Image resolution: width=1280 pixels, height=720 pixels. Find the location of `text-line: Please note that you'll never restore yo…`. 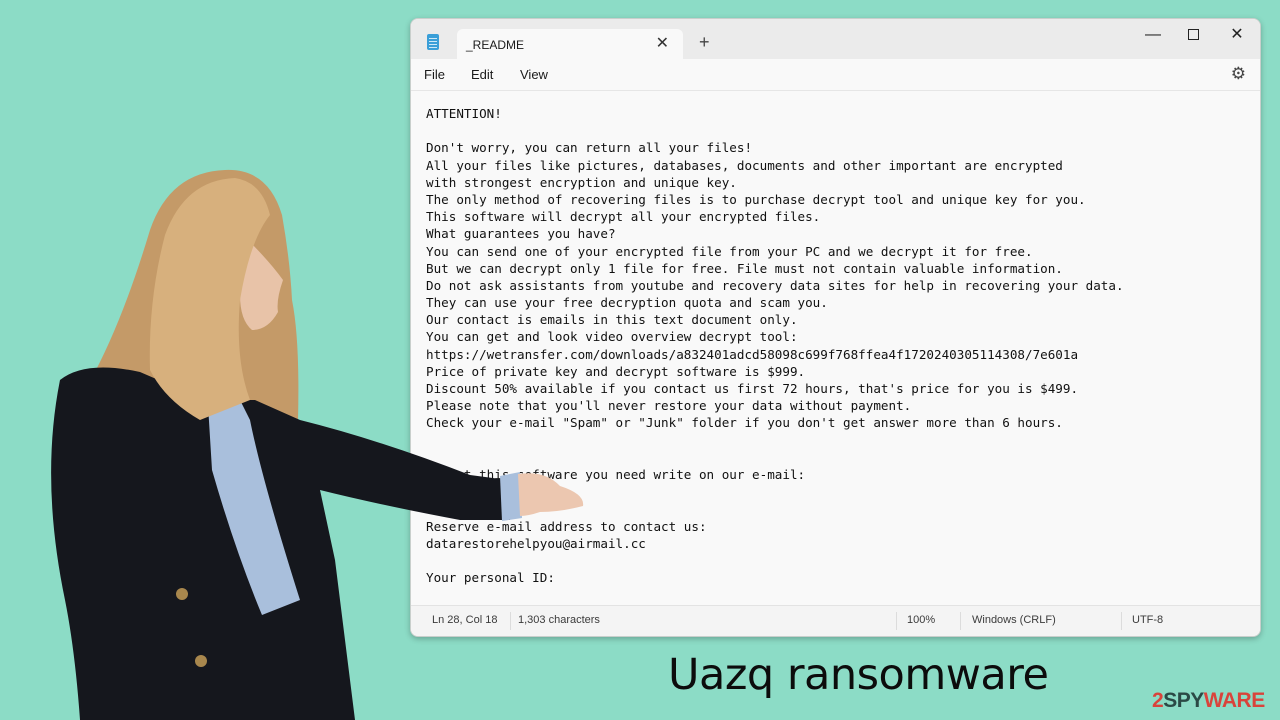

text-line: Please note that you'll never restore yo… is located at coordinates (669, 406).